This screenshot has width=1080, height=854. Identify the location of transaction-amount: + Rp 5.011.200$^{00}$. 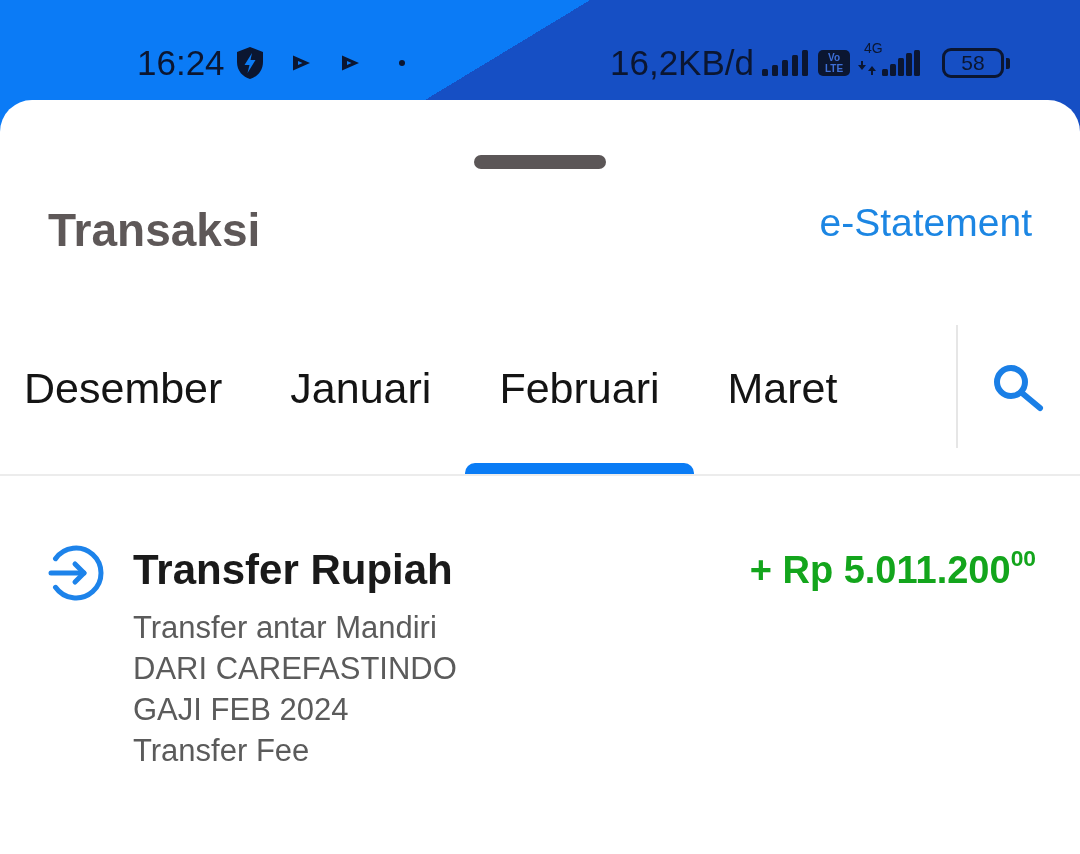
(892, 569).